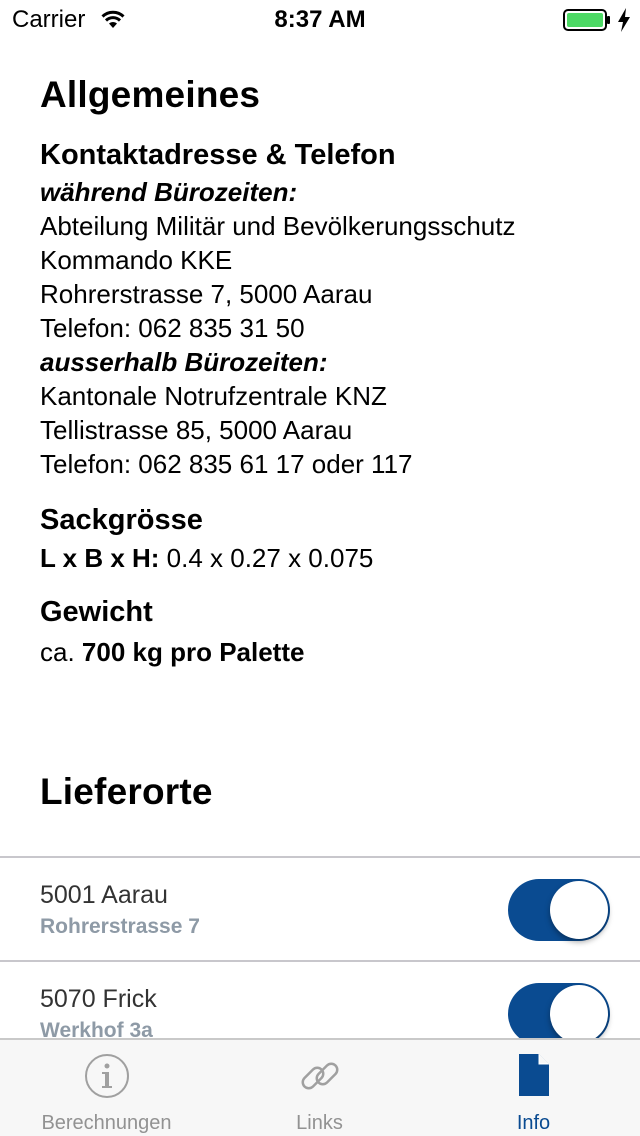 The width and height of the screenshot is (640, 1136). I want to click on tab-berechnungen: Berechnungen, so click(106, 1088).